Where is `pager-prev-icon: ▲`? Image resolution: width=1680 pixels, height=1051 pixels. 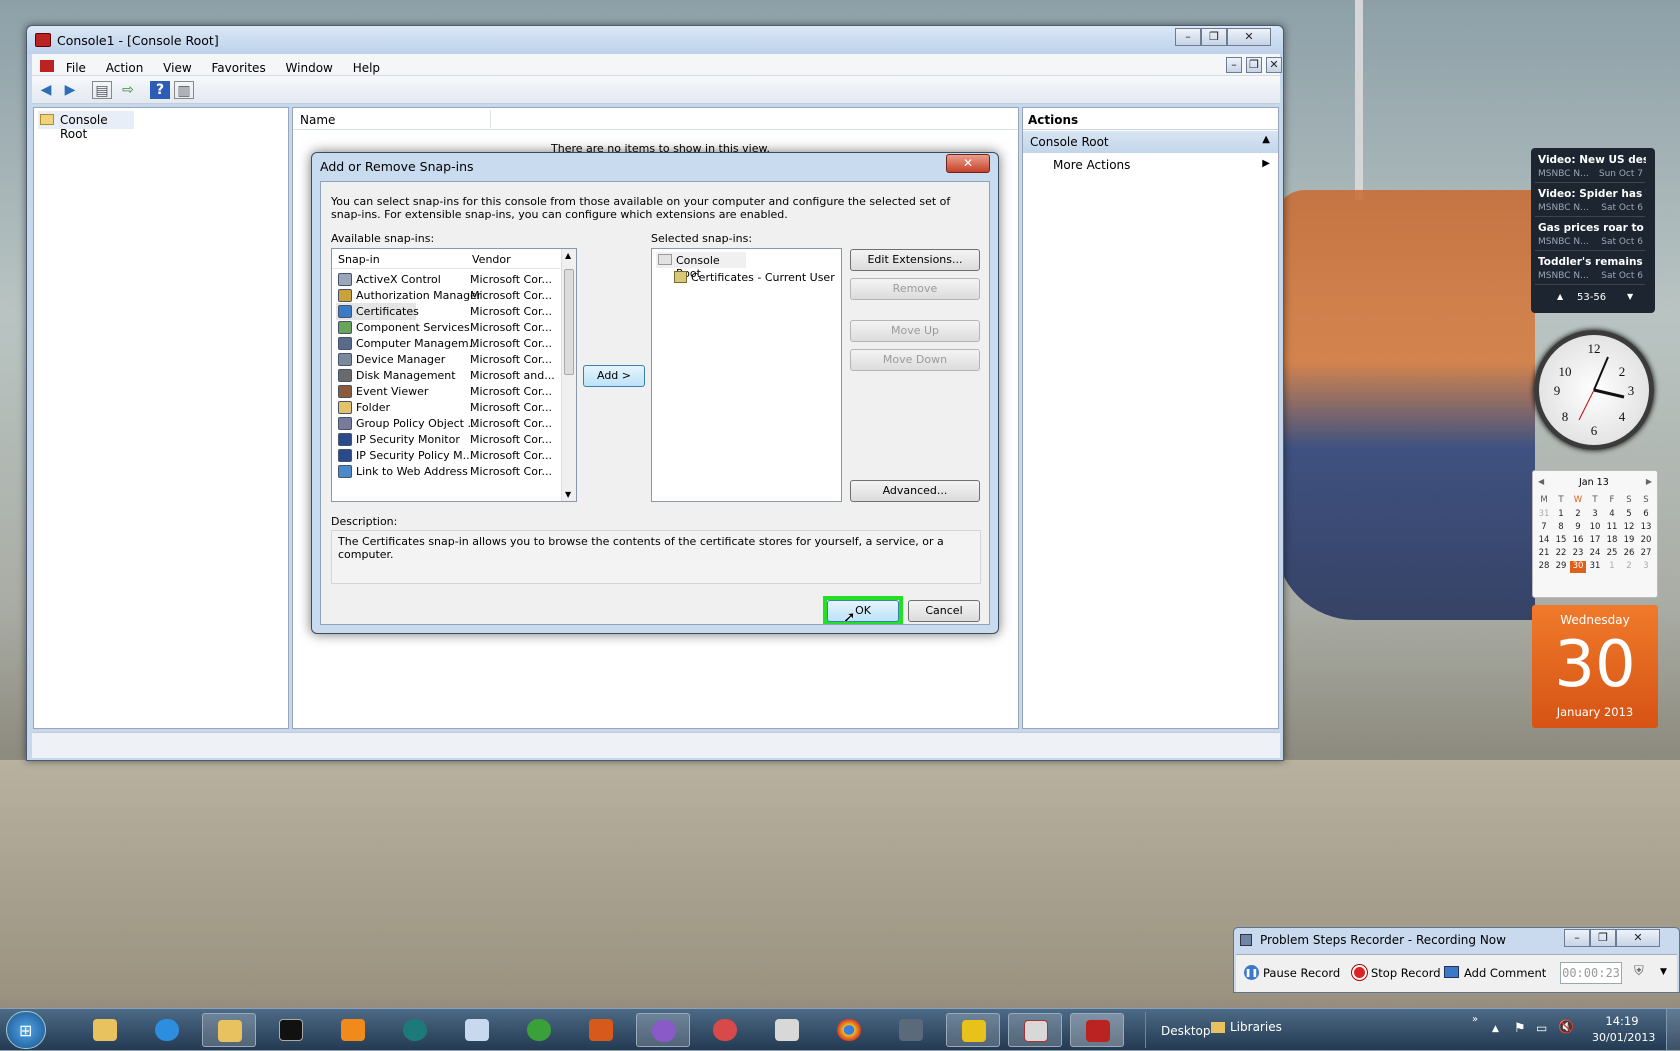 pager-prev-icon: ▲ is located at coordinates (1560, 296).